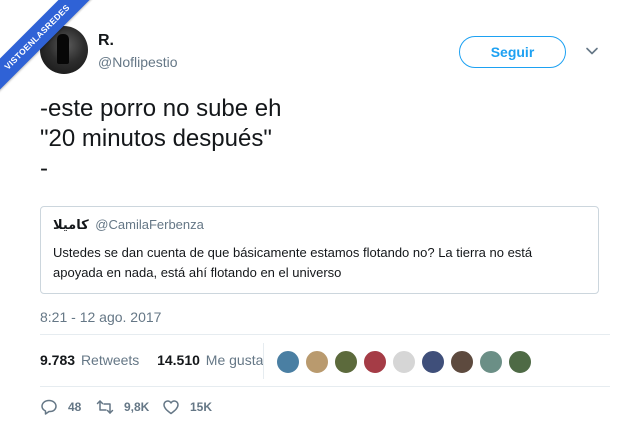 This screenshot has width=640, height=447. I want to click on divider-bottom, so click(325, 386).